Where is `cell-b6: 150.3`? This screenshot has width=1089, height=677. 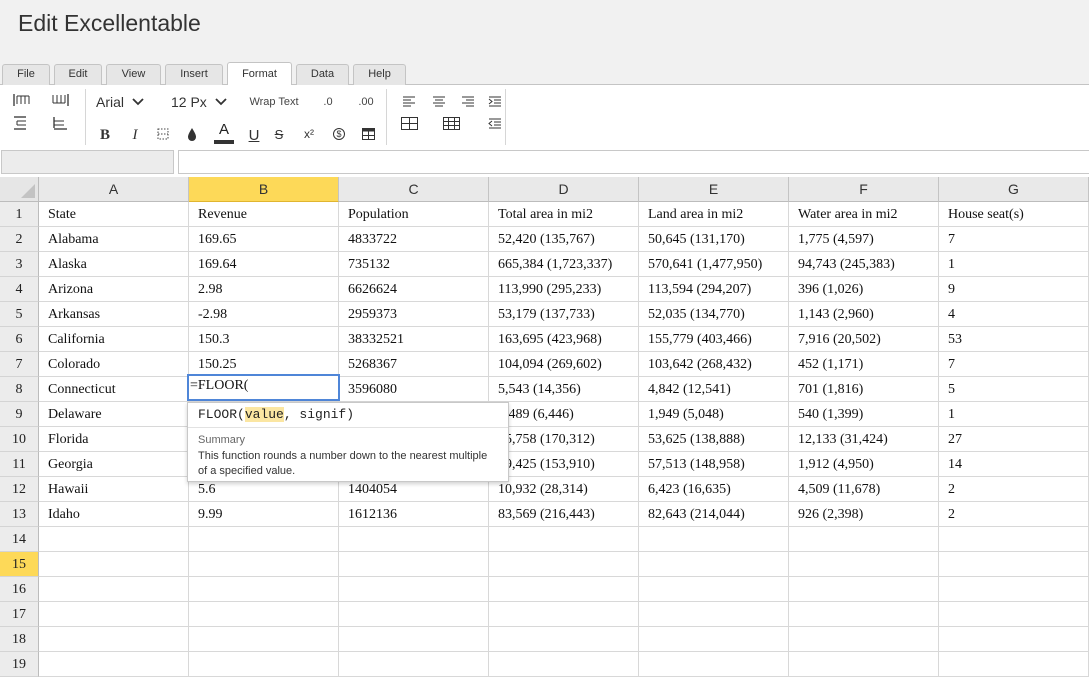
cell-b6: 150.3 is located at coordinates (264, 339).